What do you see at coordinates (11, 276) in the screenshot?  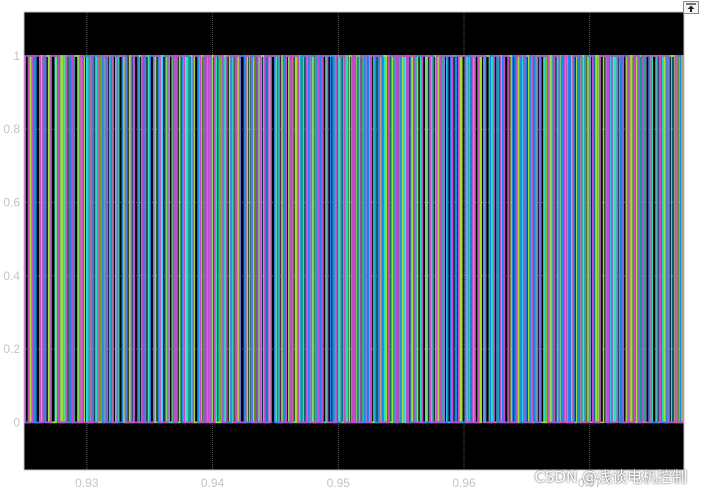 I see `y-tick-label: 0.4` at bounding box center [11, 276].